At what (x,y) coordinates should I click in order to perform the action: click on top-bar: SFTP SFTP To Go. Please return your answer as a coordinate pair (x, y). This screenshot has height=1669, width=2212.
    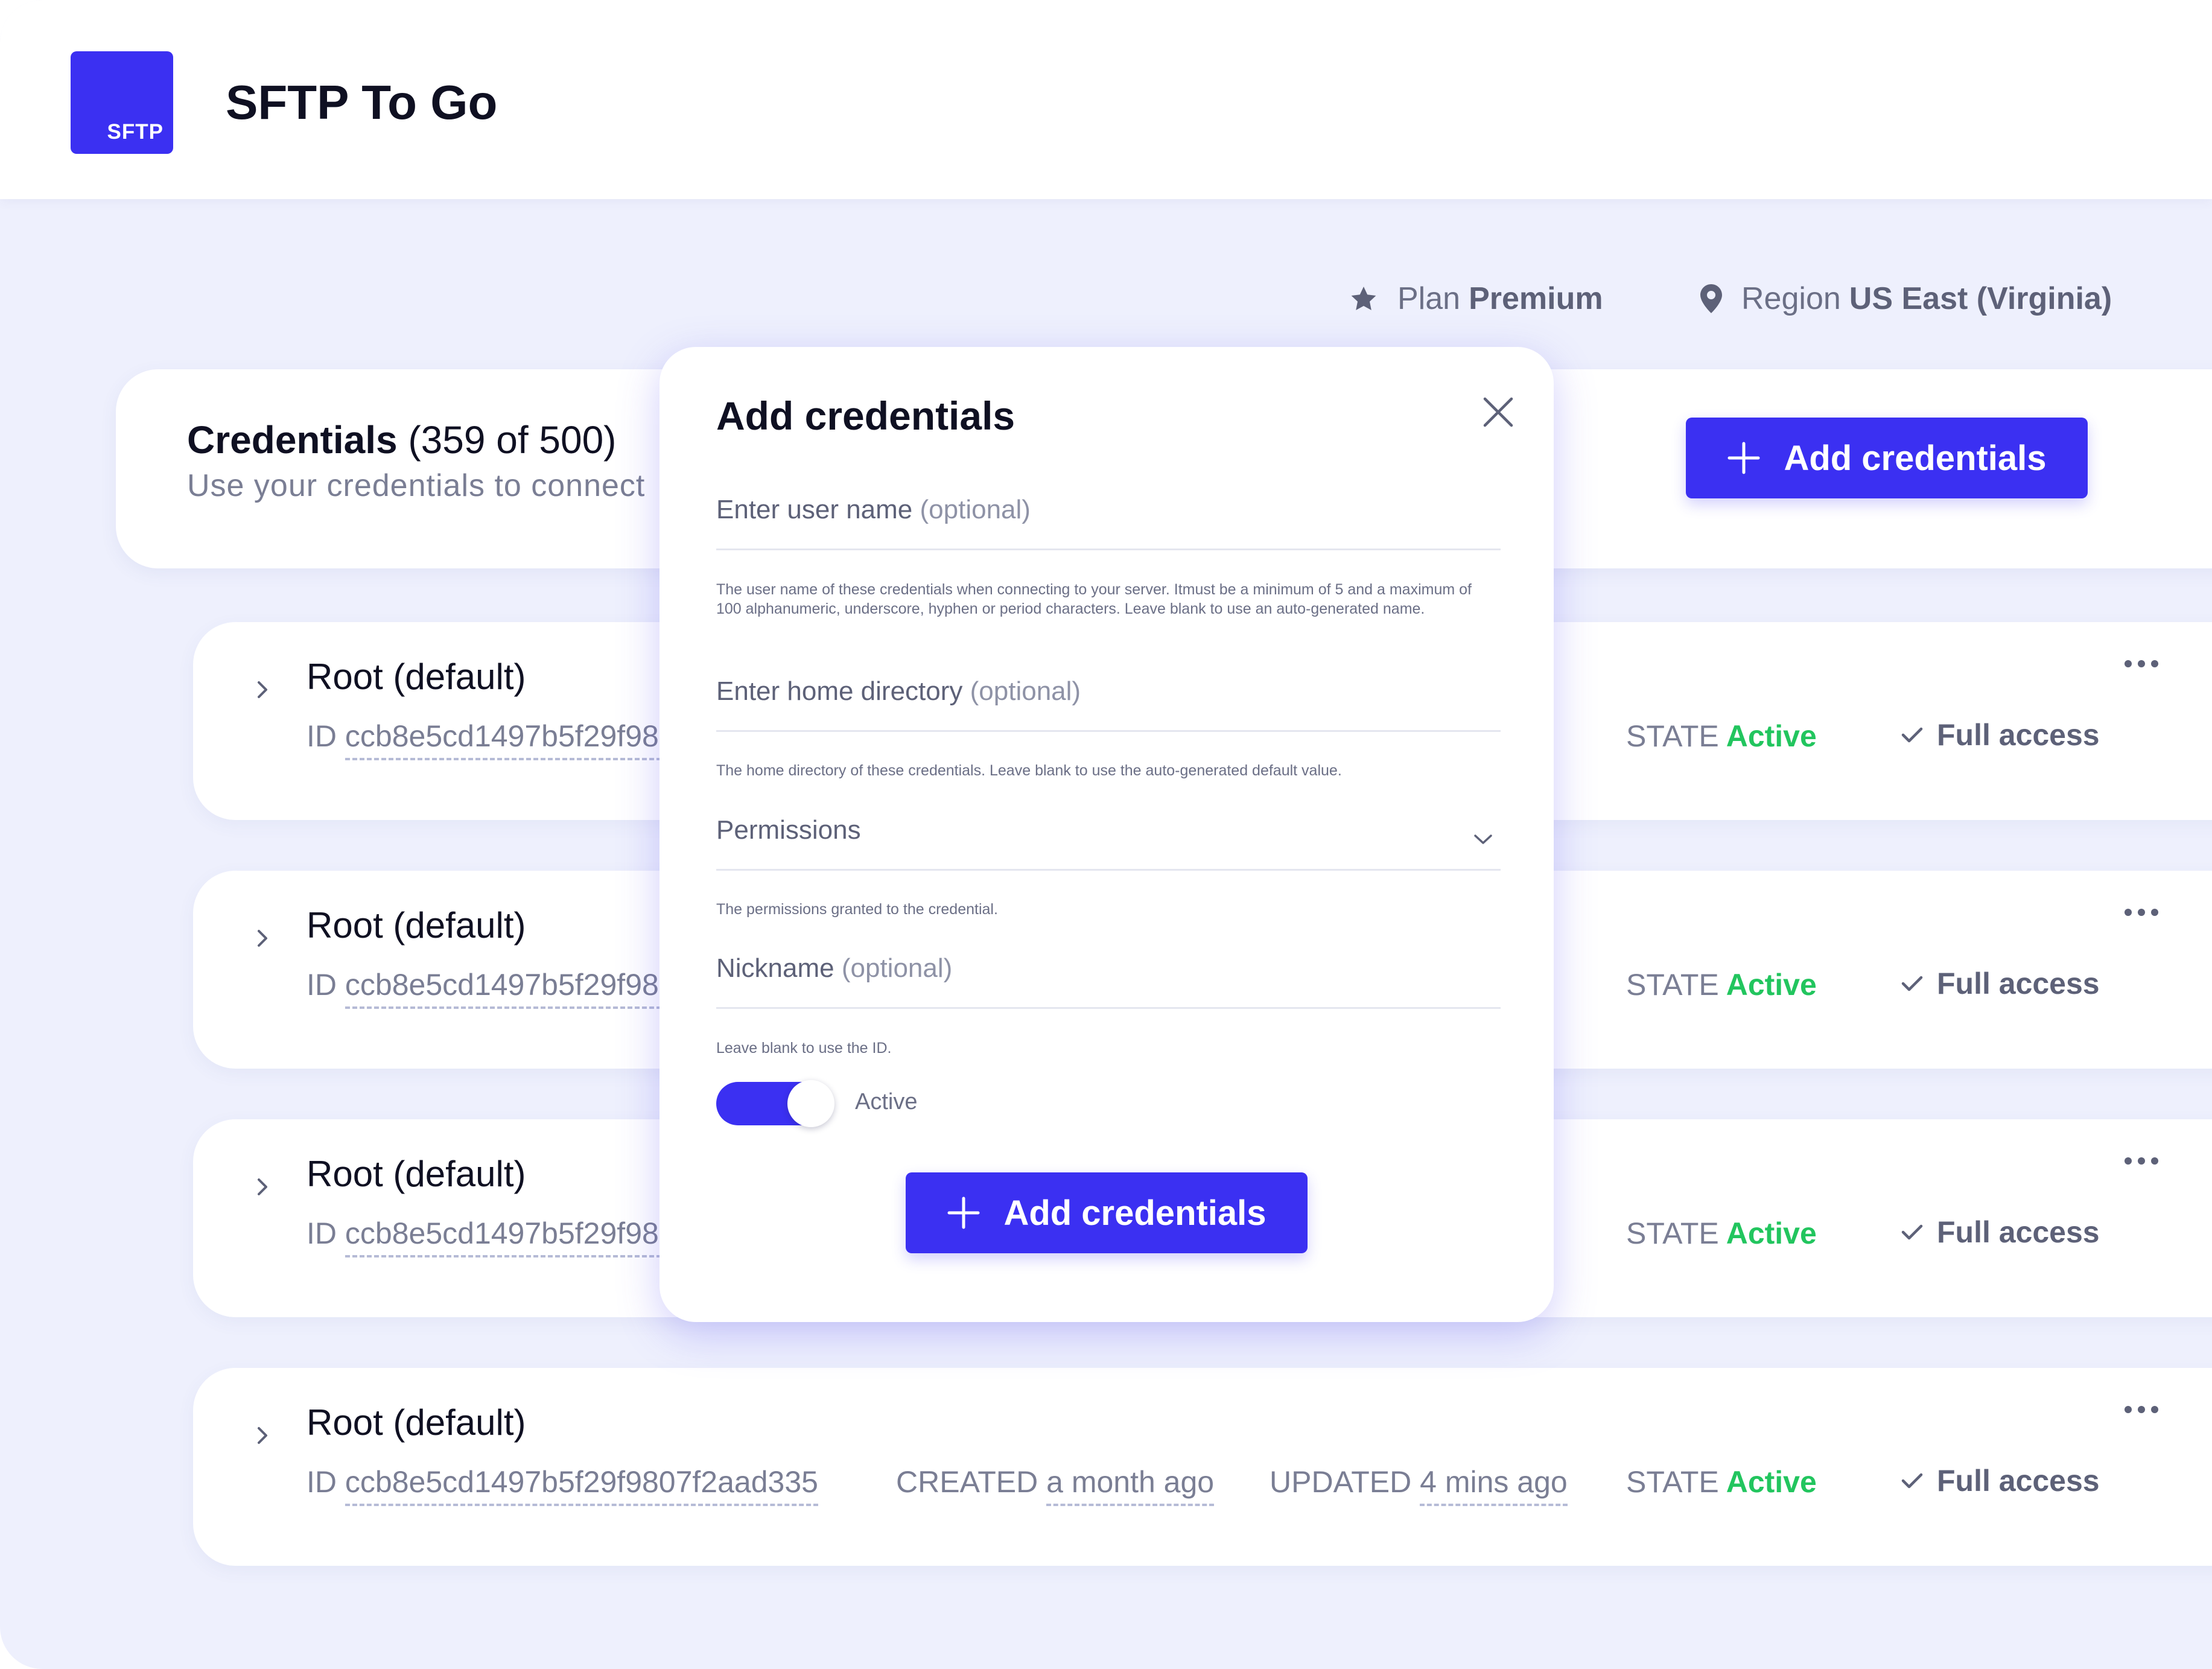
    Looking at the image, I should click on (1106, 99).